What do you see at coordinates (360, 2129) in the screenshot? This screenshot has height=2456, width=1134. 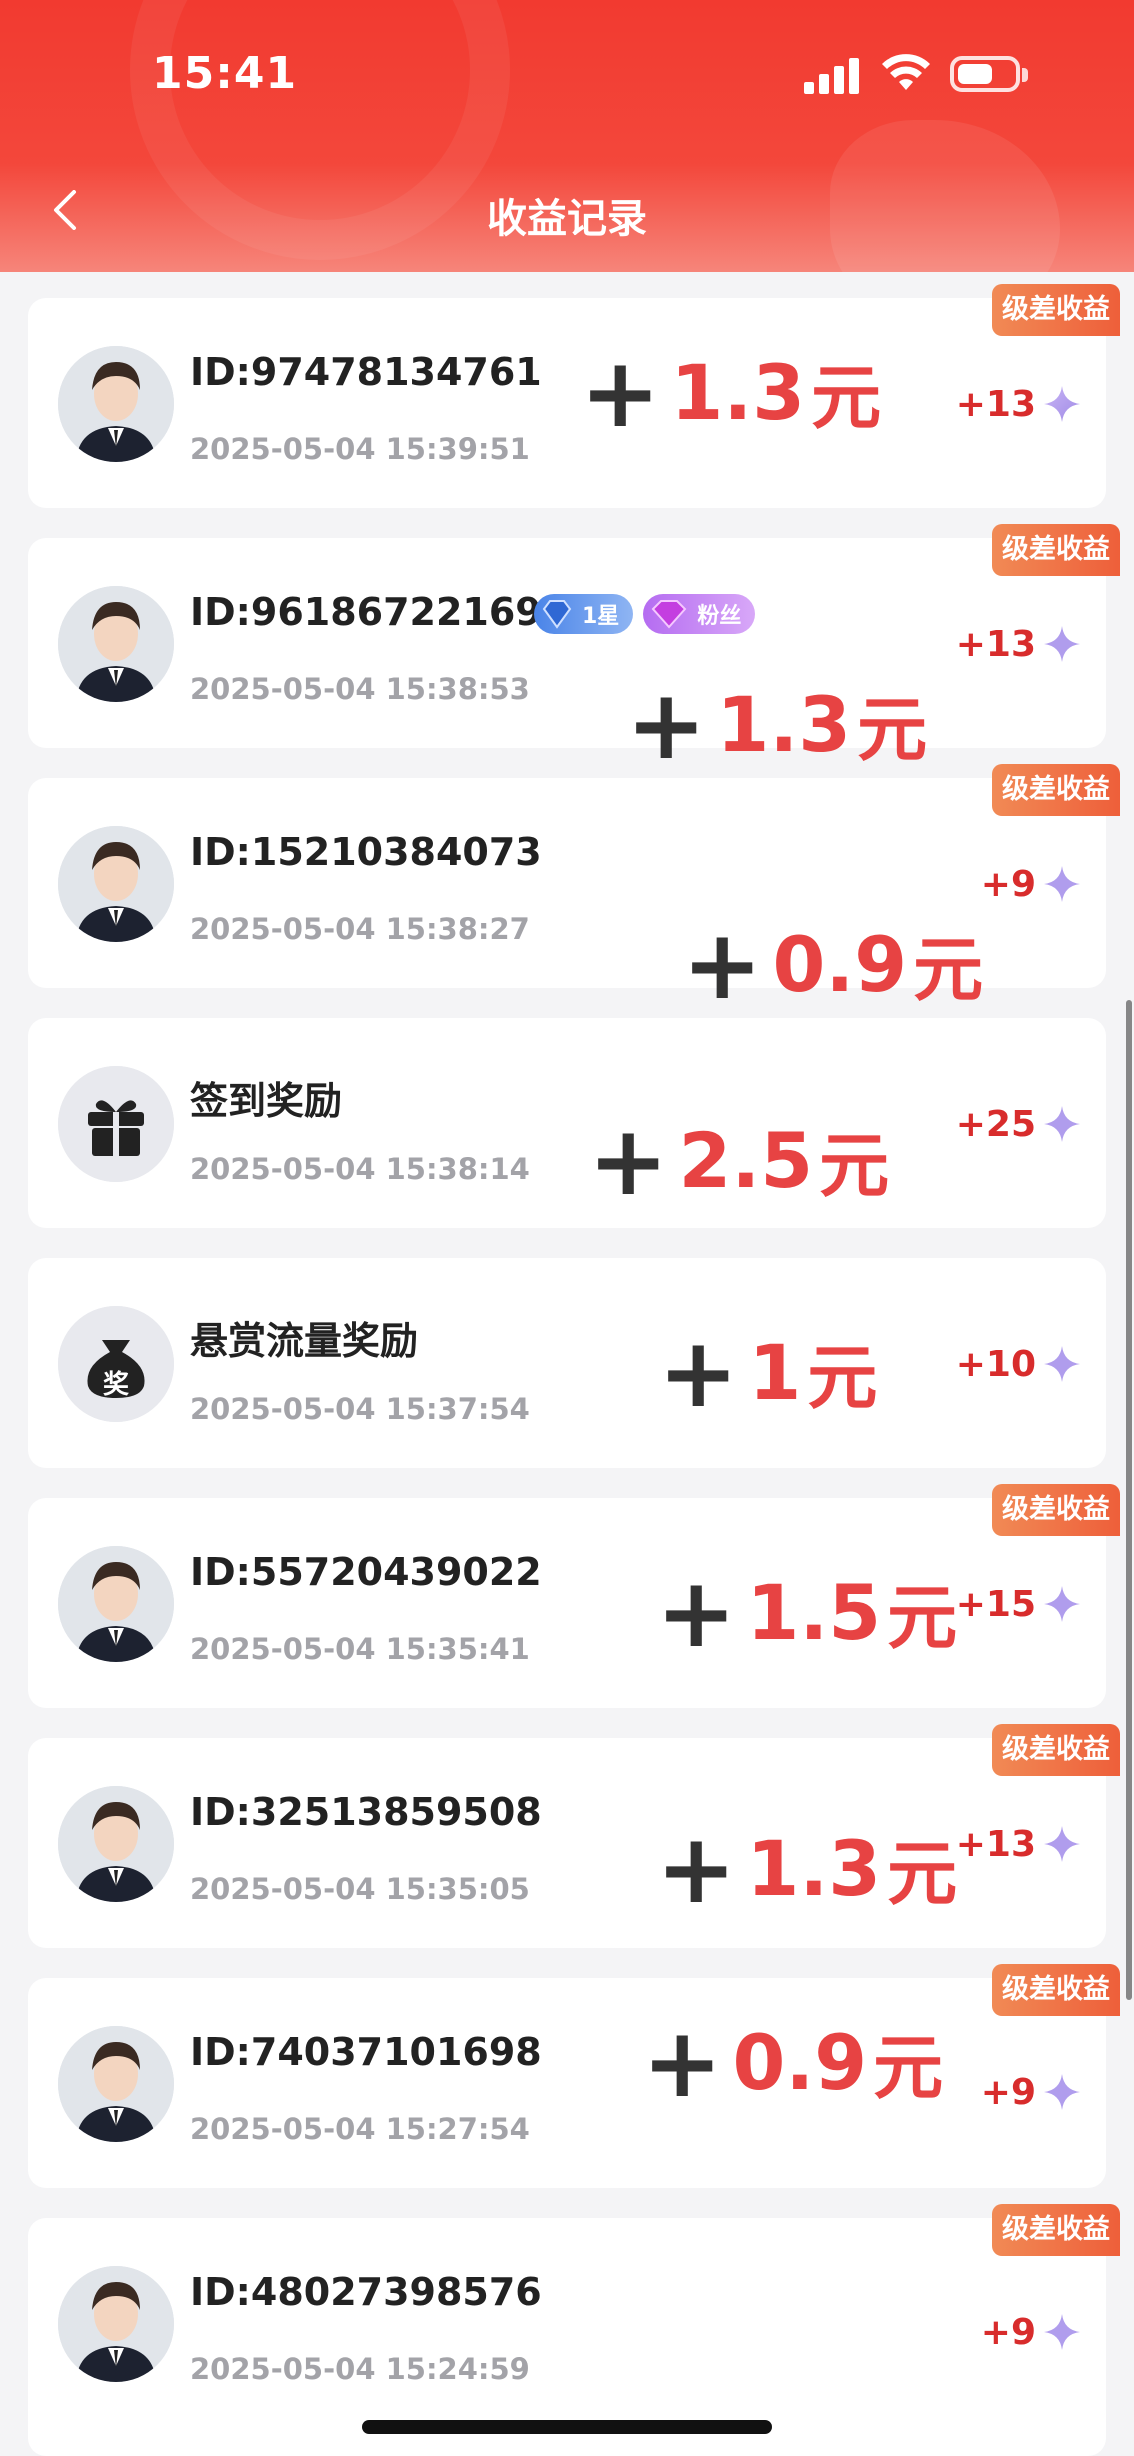 I see `record-time: 2025-05-04 15:27:54` at bounding box center [360, 2129].